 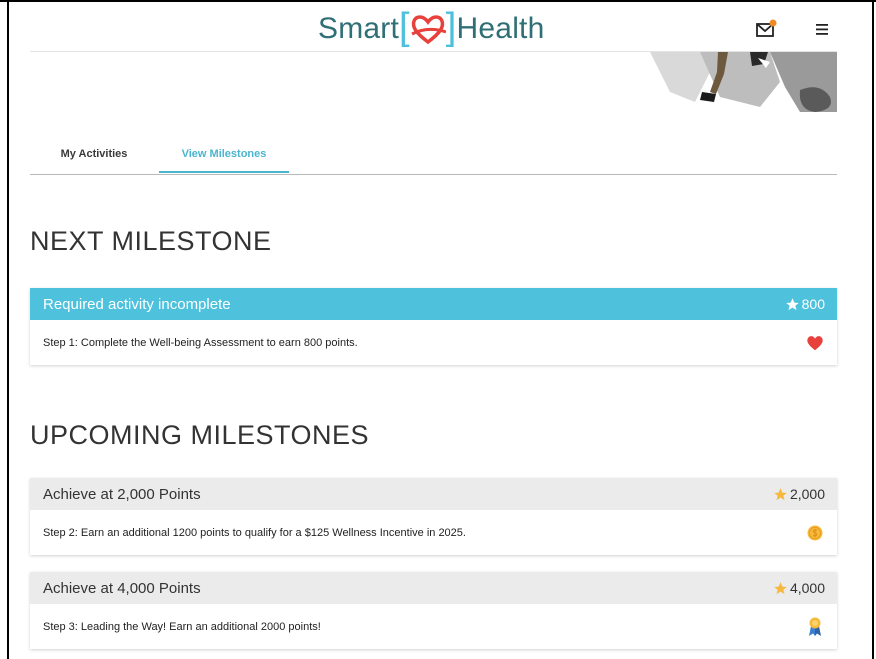 What do you see at coordinates (151, 241) in the screenshot?
I see `next-milestone-heading: NEXT MILESTONE` at bounding box center [151, 241].